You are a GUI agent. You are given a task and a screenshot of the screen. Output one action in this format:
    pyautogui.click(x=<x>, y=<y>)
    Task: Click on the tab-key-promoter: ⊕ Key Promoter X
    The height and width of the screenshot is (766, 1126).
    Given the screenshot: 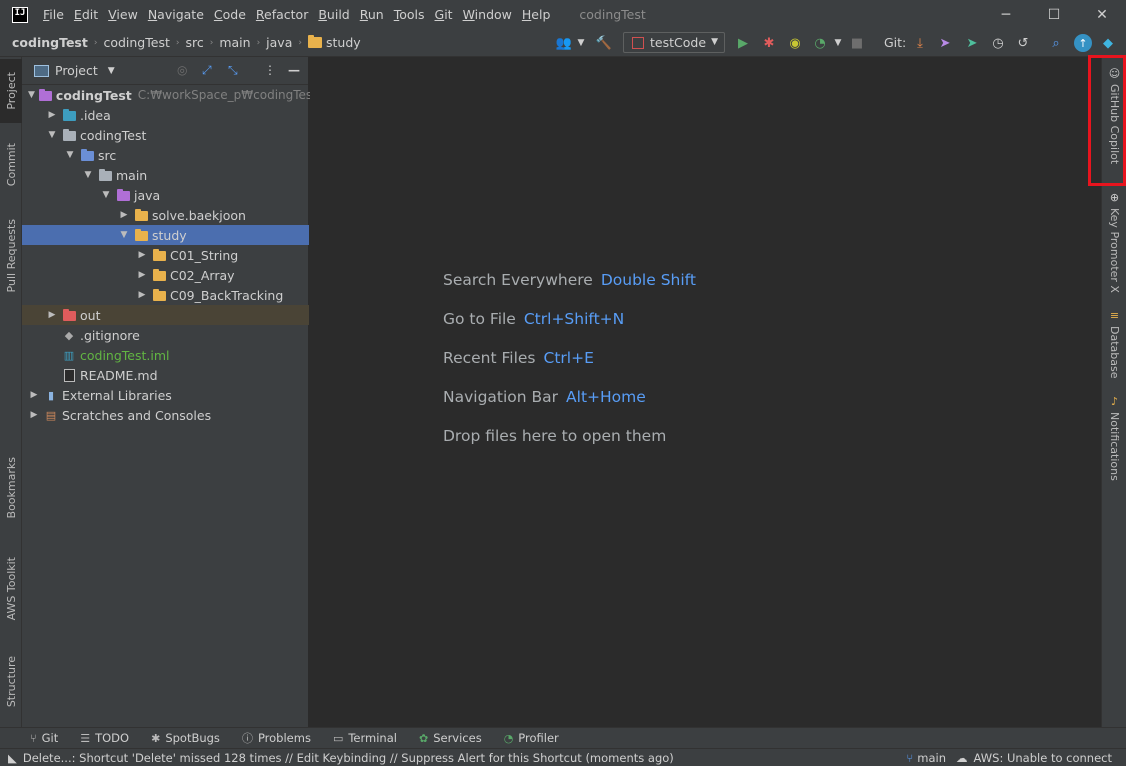 What is the action you would take?
    pyautogui.click(x=1114, y=242)
    